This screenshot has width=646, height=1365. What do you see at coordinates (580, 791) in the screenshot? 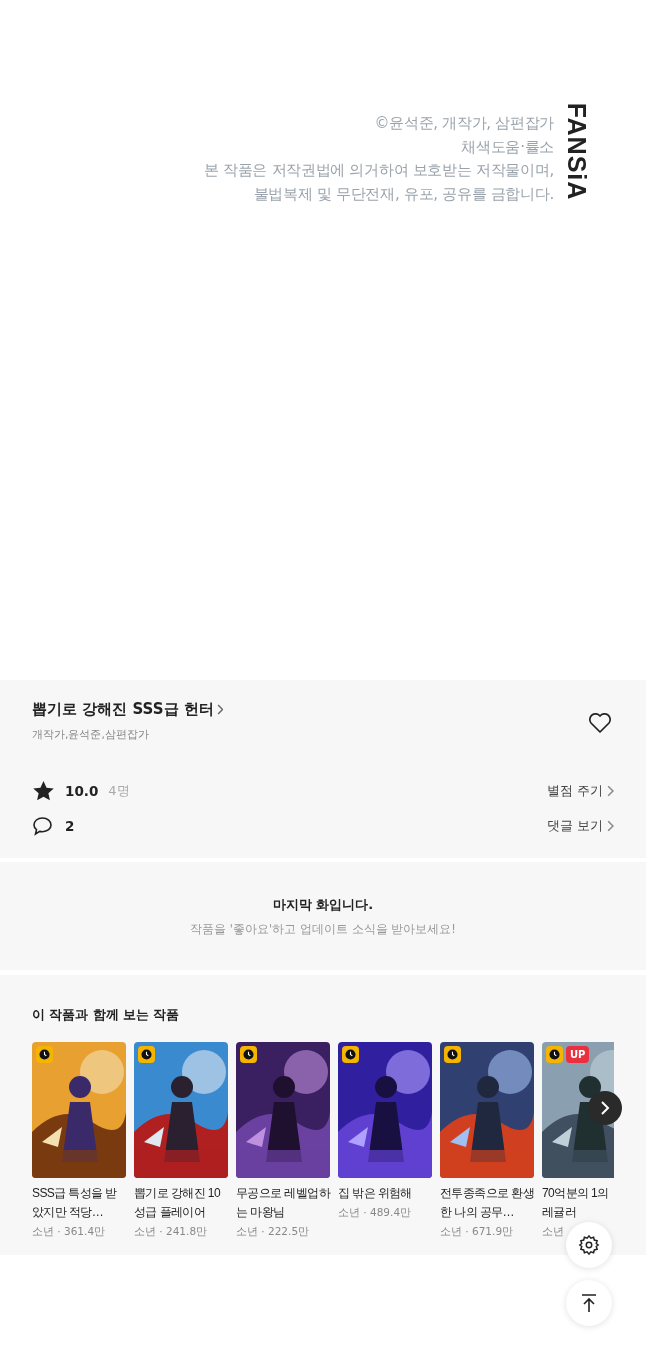
I see `rate-link: 별점 주기` at bounding box center [580, 791].